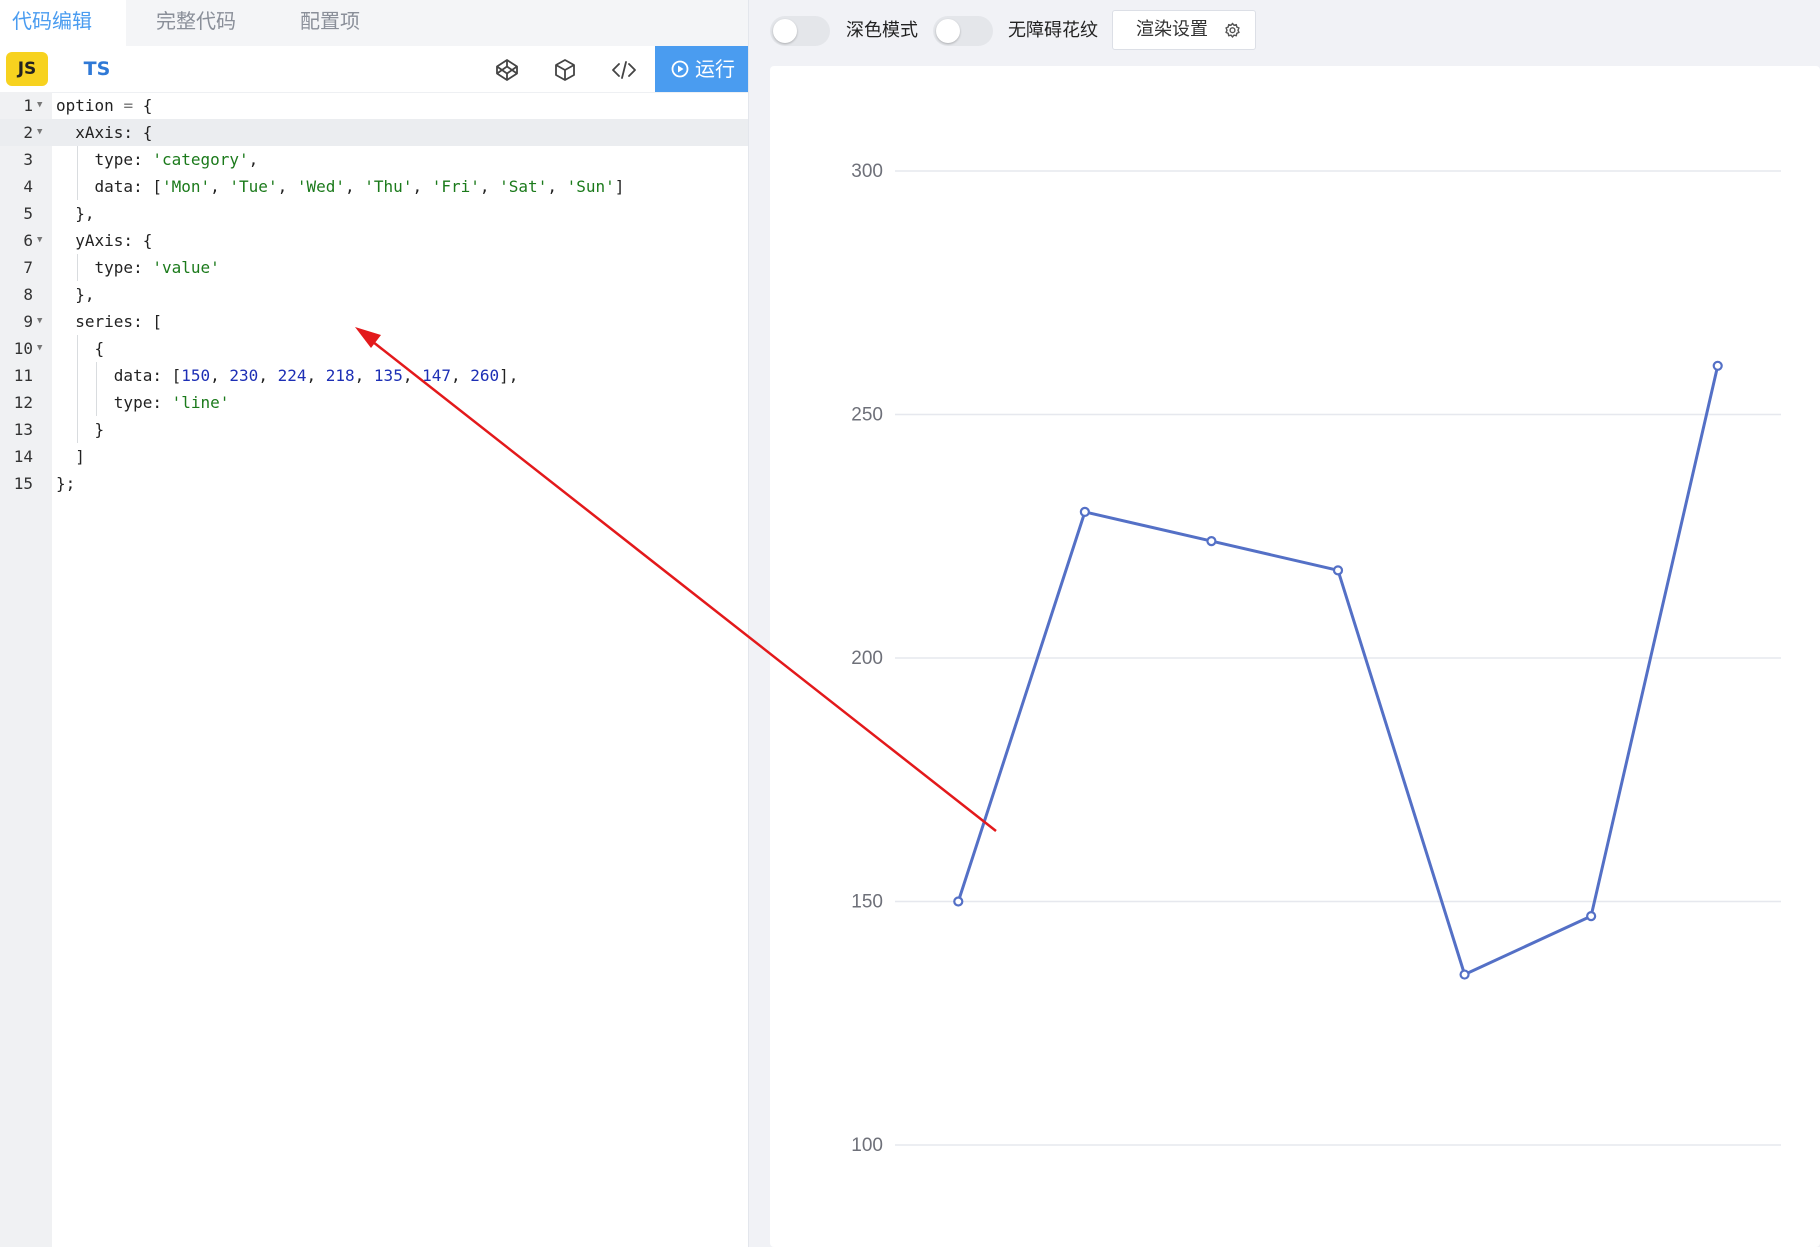 This screenshot has height=1251, width=1820. I want to click on line-number: 3, so click(28, 159).